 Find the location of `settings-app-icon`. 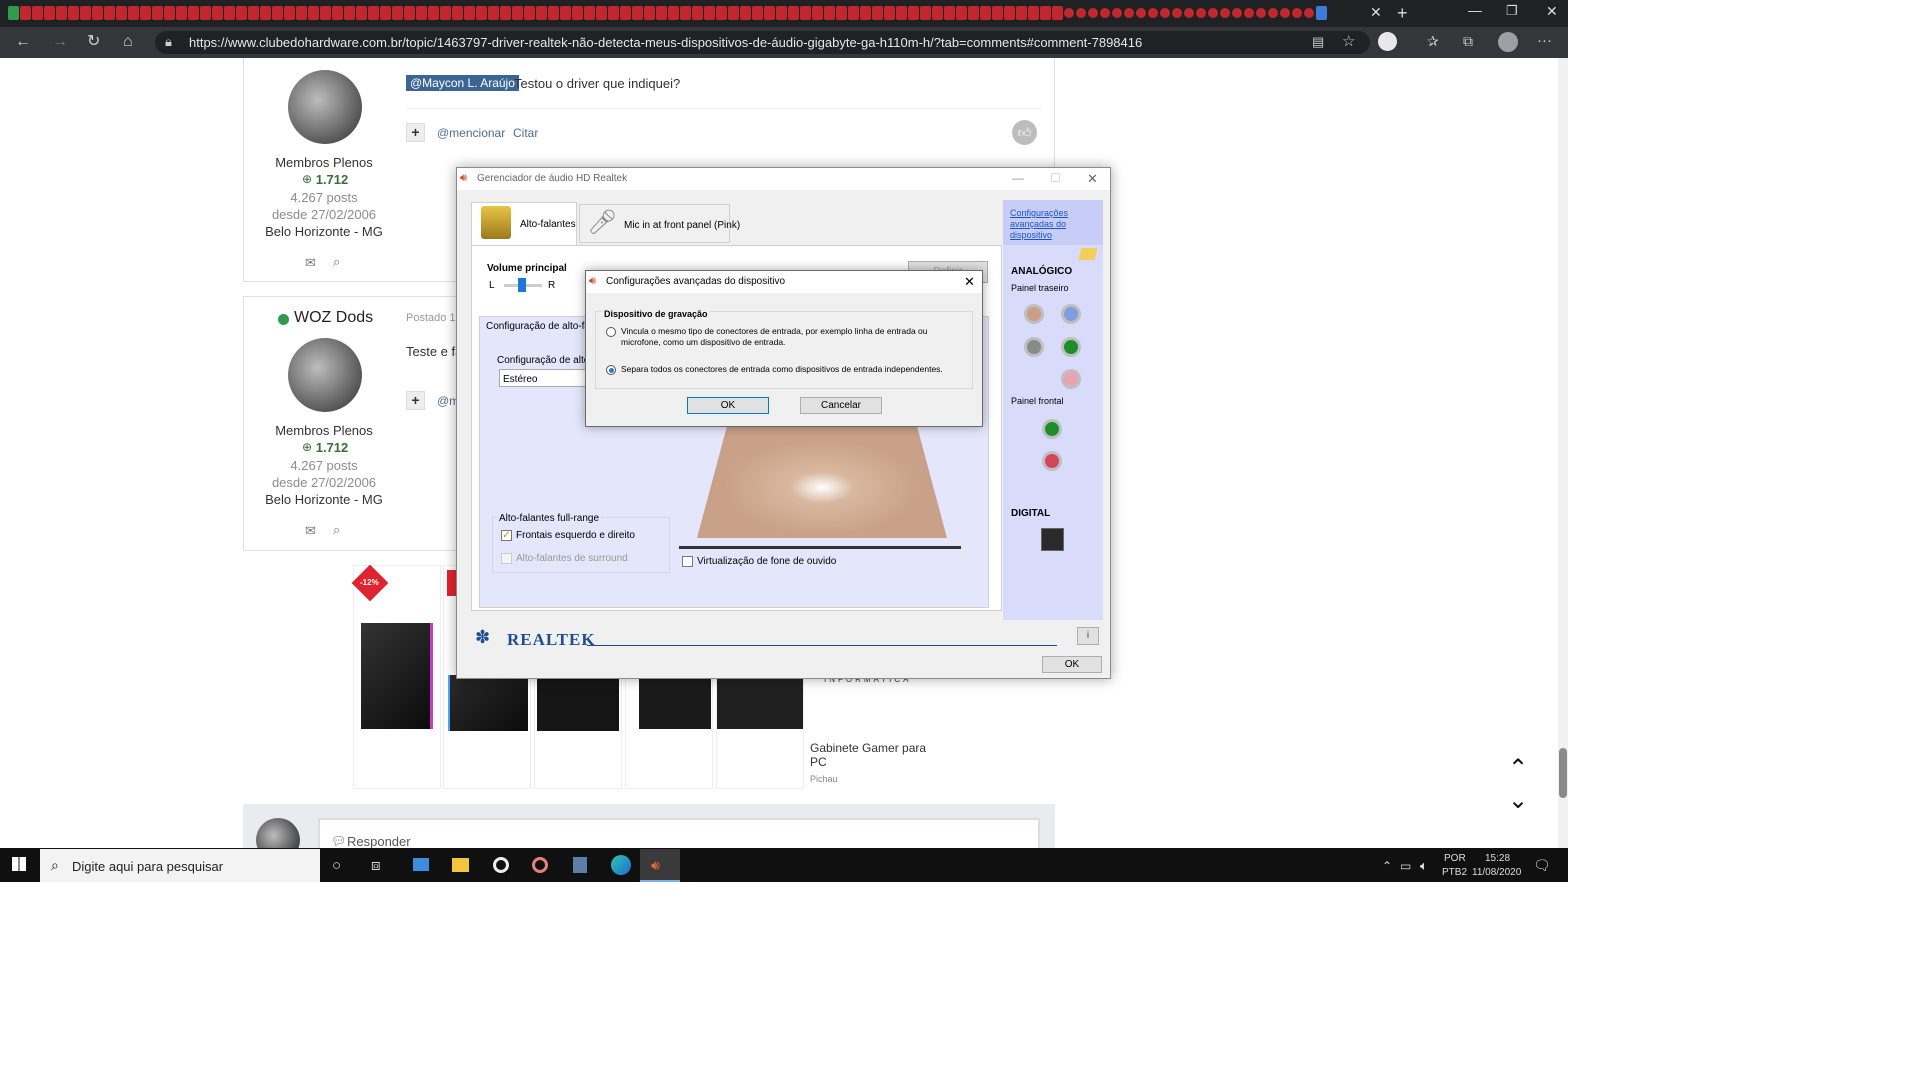

settings-app-icon is located at coordinates (421, 864).